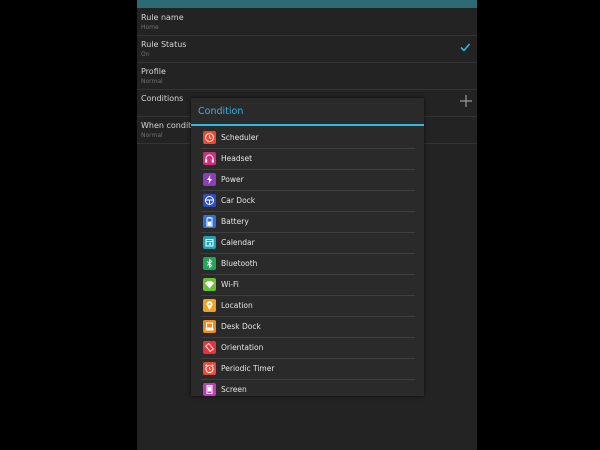 The image size is (600, 450). I want to click on option-location: Location, so click(308, 306).